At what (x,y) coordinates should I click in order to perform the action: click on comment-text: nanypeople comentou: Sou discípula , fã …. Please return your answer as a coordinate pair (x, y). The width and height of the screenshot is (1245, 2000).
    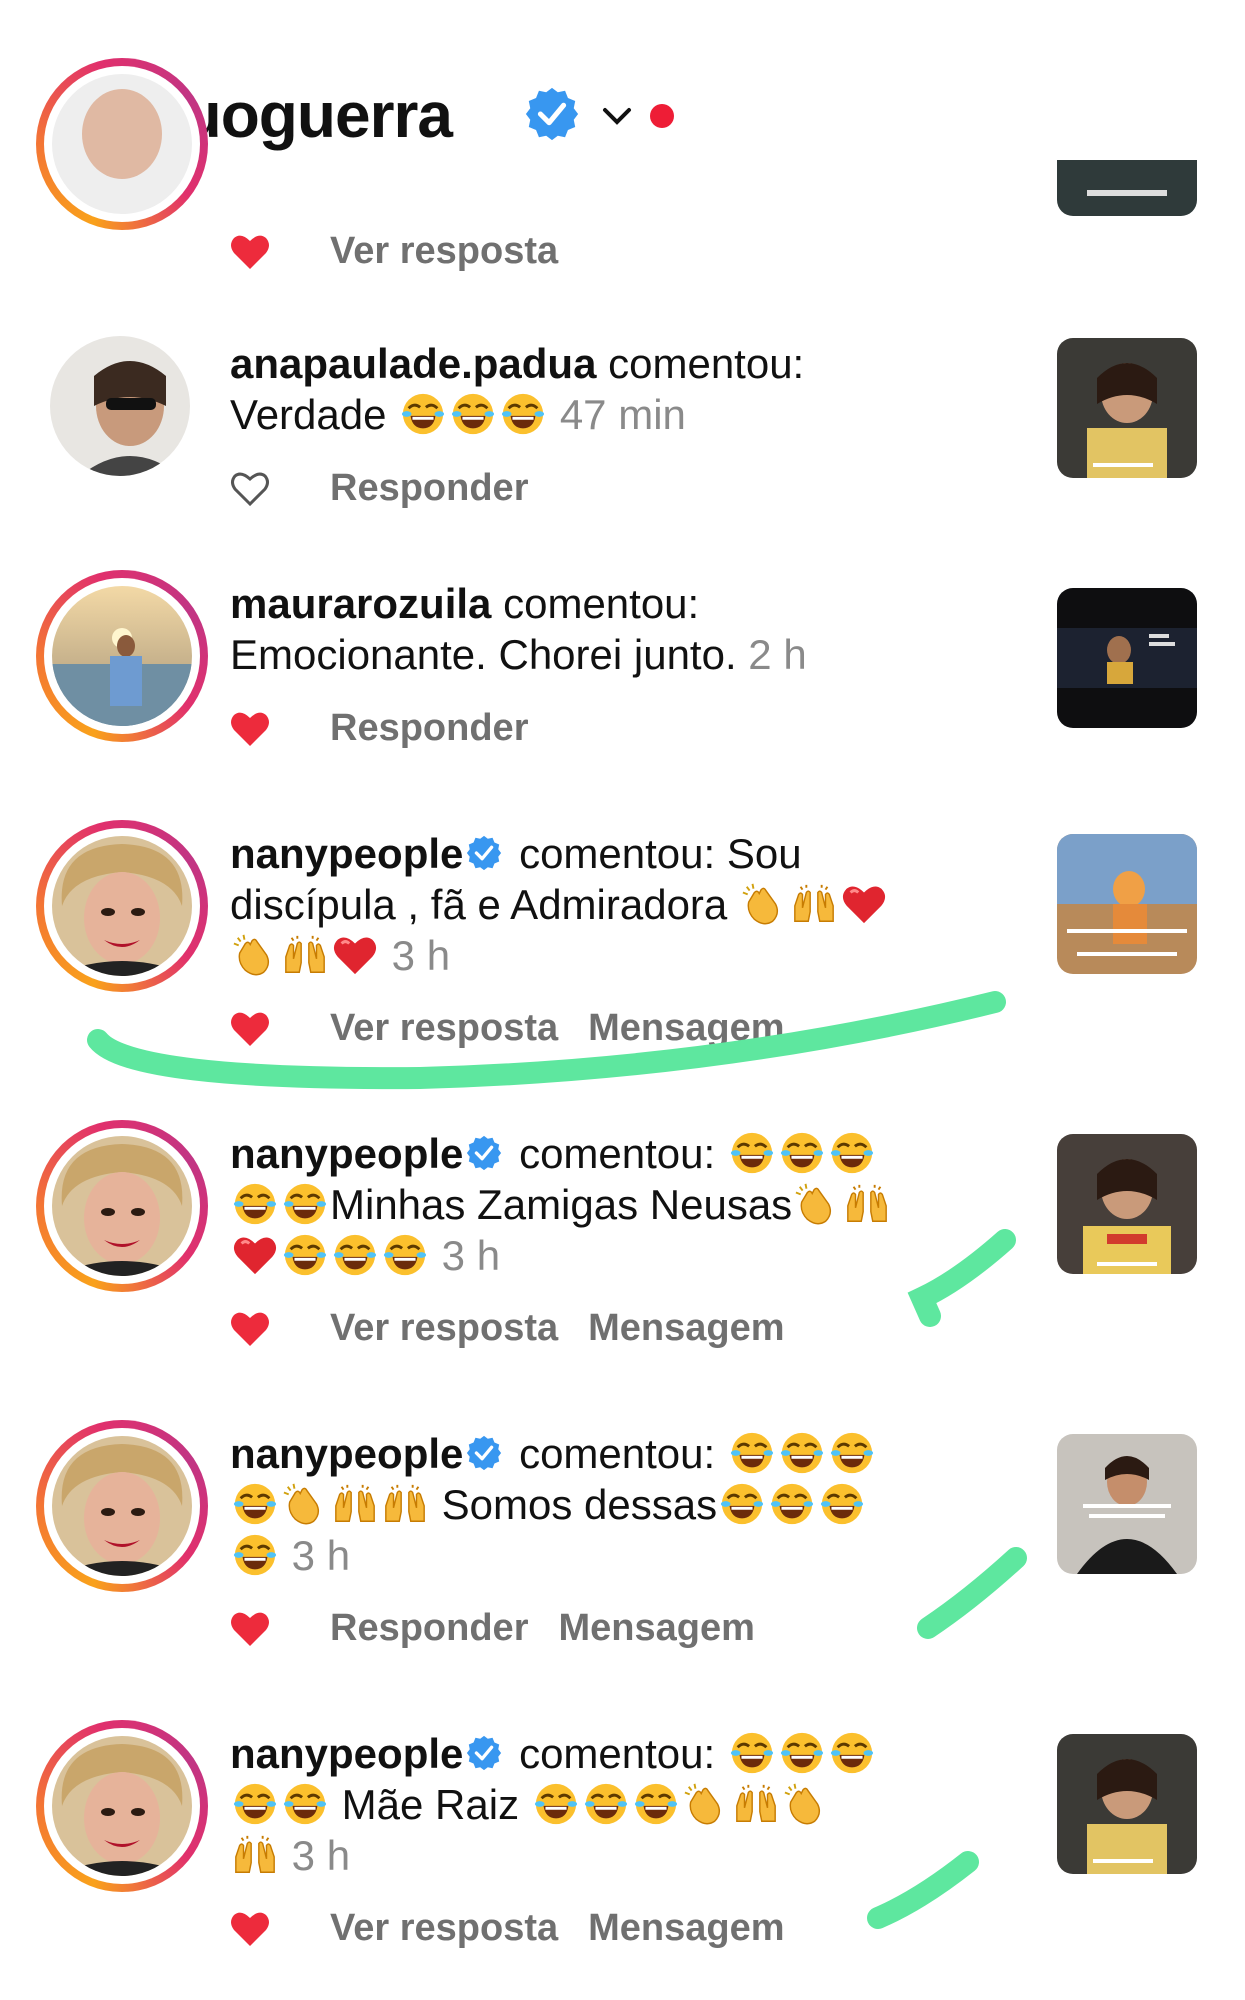
    Looking at the image, I should click on (625, 904).